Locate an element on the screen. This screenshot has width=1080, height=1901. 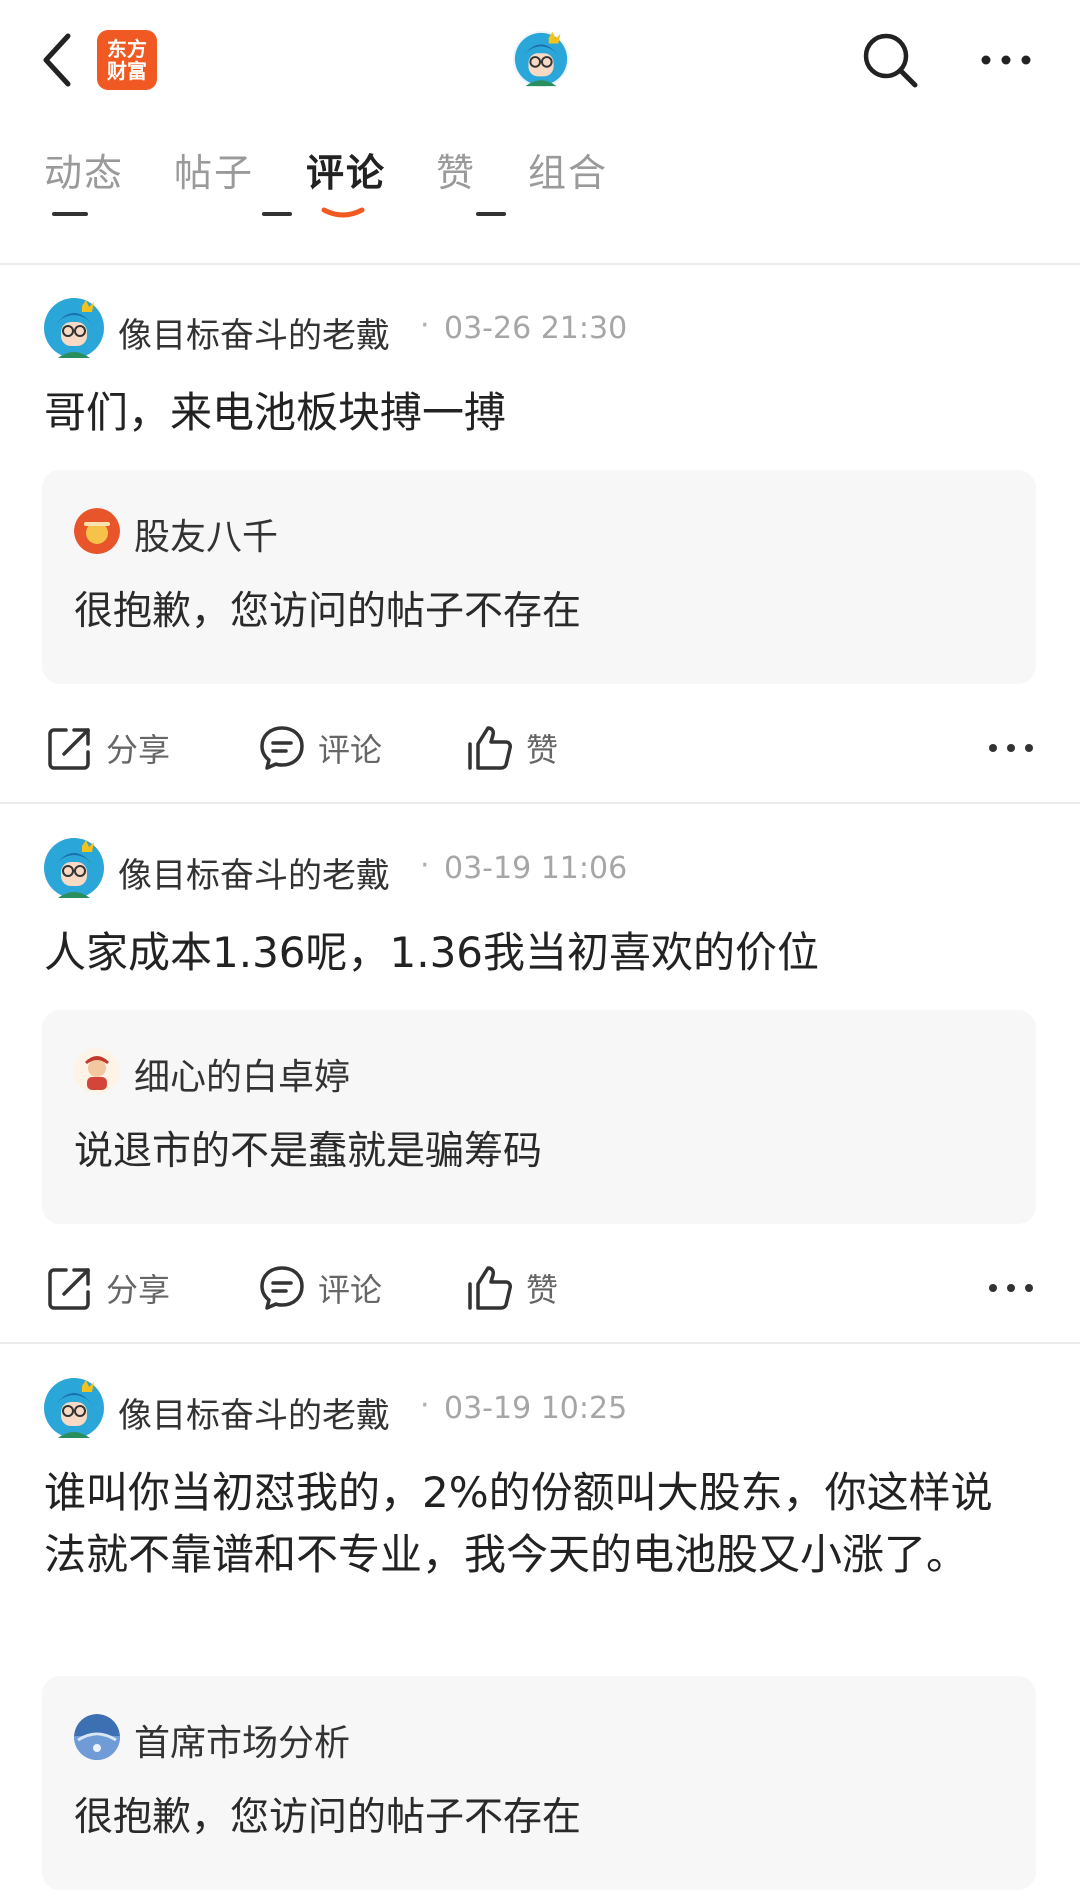
profile-tabs: 动态 帖子 评论 赞 组合 is located at coordinates (540, 175).